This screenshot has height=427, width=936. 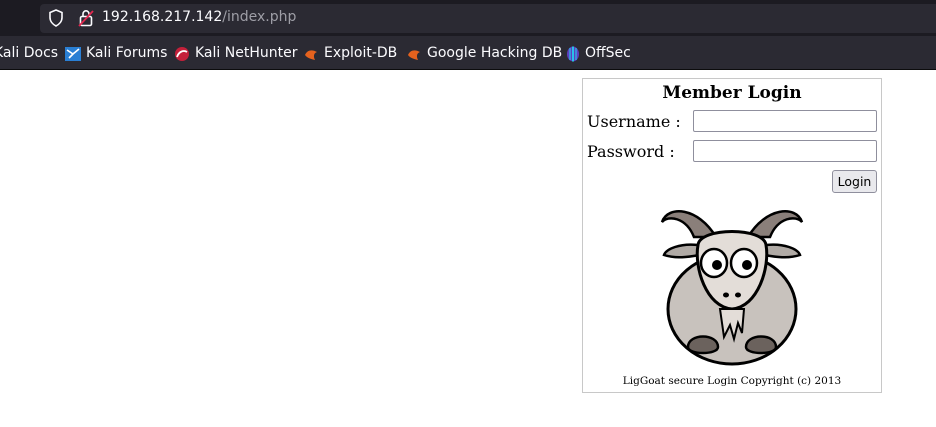 What do you see at coordinates (854, 181) in the screenshot?
I see `login-button: Login` at bounding box center [854, 181].